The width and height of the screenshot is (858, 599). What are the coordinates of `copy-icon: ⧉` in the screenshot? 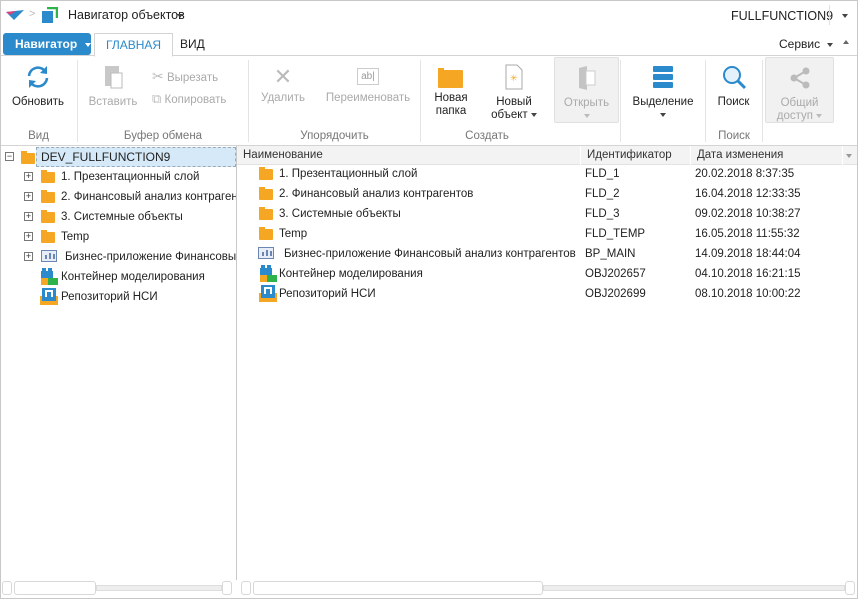 It's located at (157, 98).